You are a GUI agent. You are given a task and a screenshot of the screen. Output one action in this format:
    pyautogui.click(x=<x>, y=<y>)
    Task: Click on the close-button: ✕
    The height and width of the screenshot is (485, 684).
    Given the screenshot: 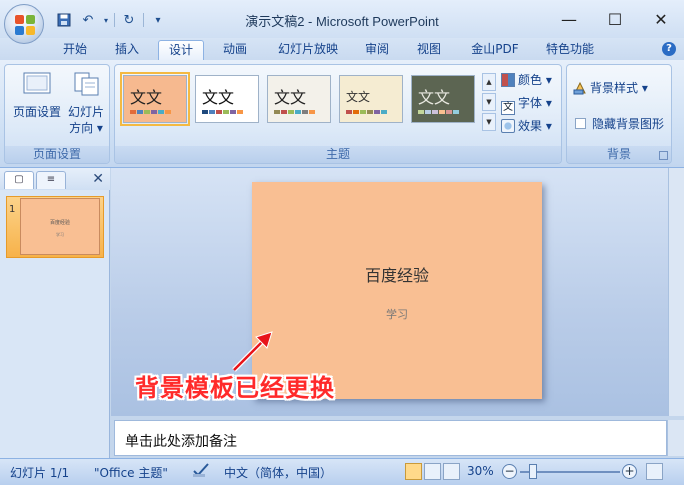 What is the action you would take?
    pyautogui.click(x=661, y=19)
    